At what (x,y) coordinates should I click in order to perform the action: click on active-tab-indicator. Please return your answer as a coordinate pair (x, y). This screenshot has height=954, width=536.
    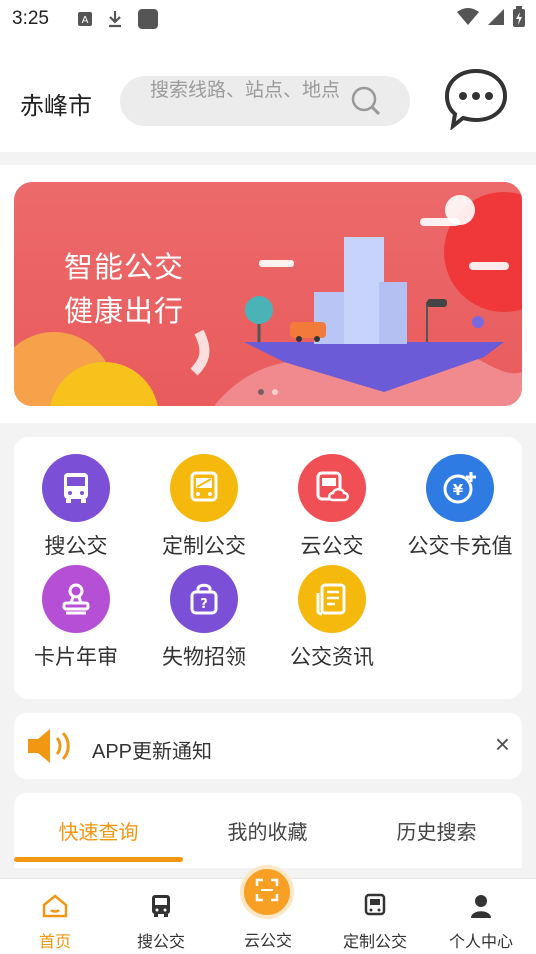
    Looking at the image, I should click on (98, 859).